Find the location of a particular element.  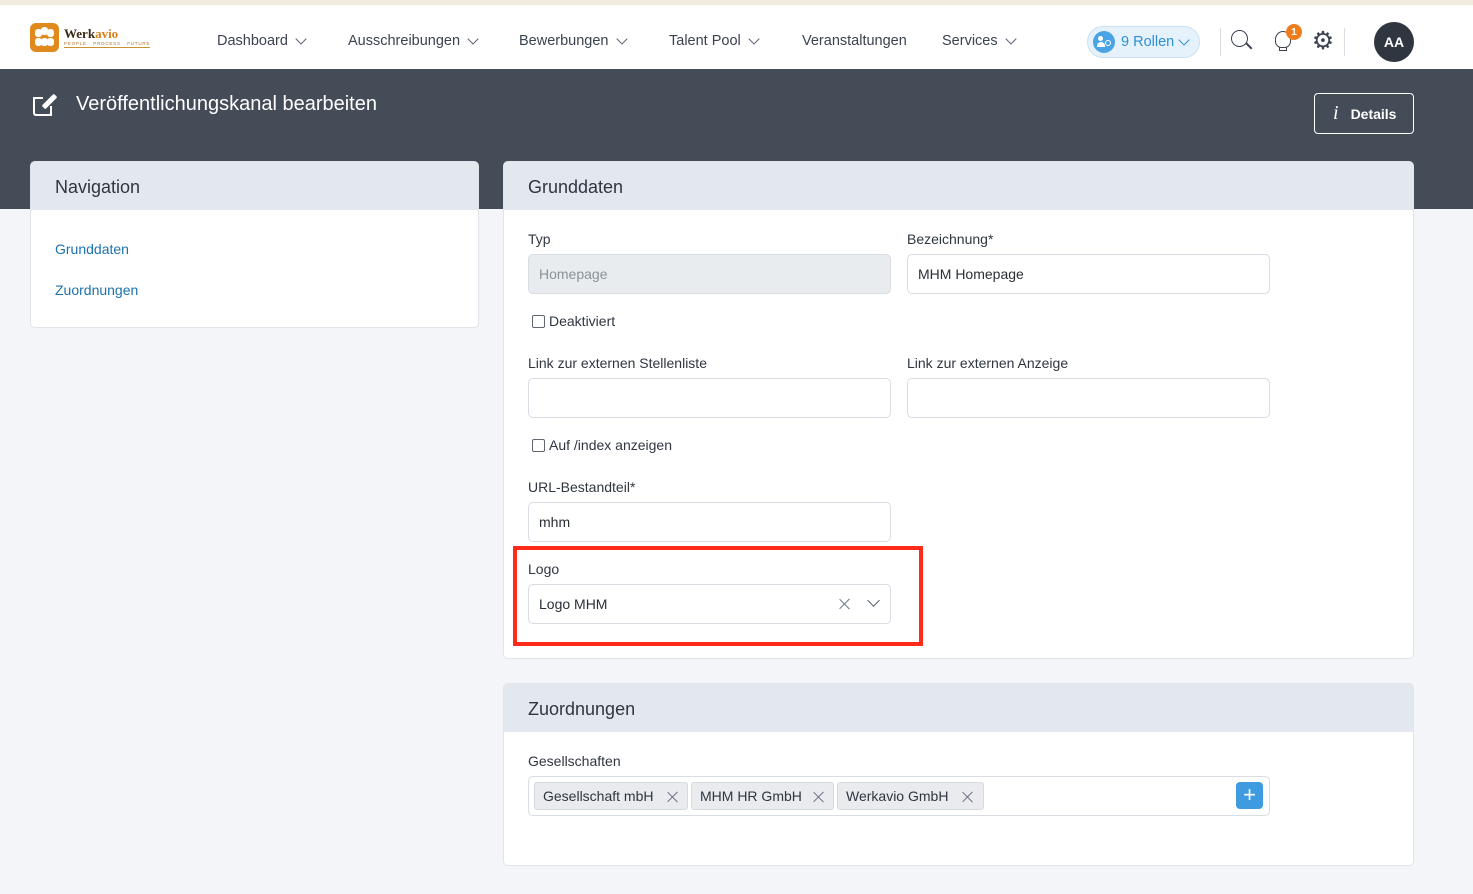

user-roles-icon is located at coordinates (1104, 42).